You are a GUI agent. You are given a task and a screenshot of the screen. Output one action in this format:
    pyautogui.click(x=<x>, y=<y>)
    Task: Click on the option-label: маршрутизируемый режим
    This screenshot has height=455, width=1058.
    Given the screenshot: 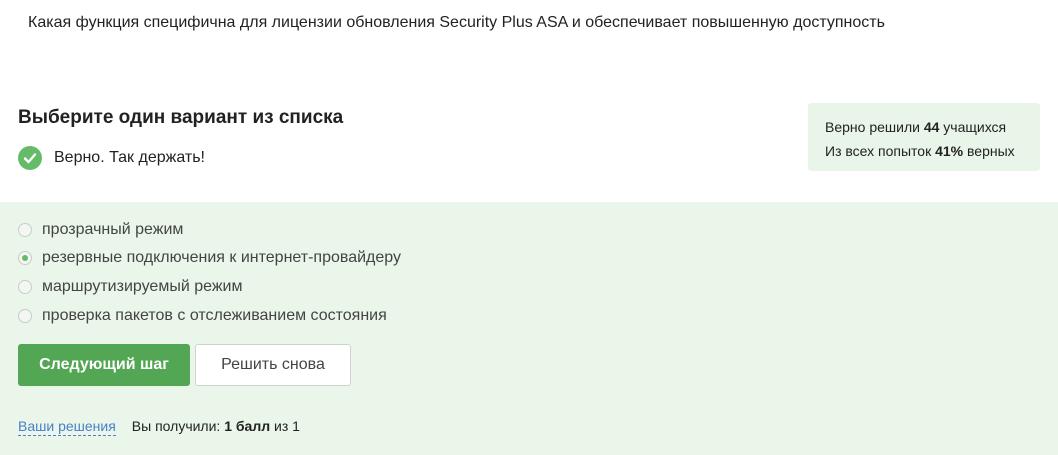 What is the action you would take?
    pyautogui.click(x=142, y=286)
    